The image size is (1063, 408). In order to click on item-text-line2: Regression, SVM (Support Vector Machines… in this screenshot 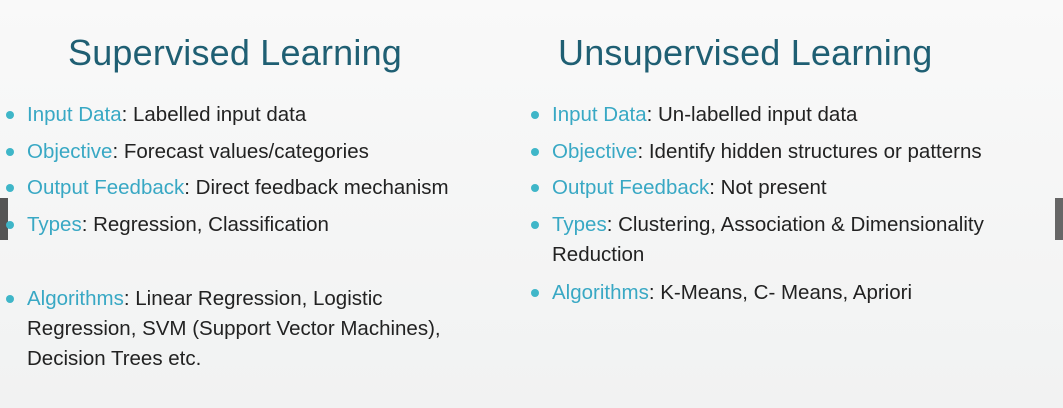, I will do `click(234, 328)`.